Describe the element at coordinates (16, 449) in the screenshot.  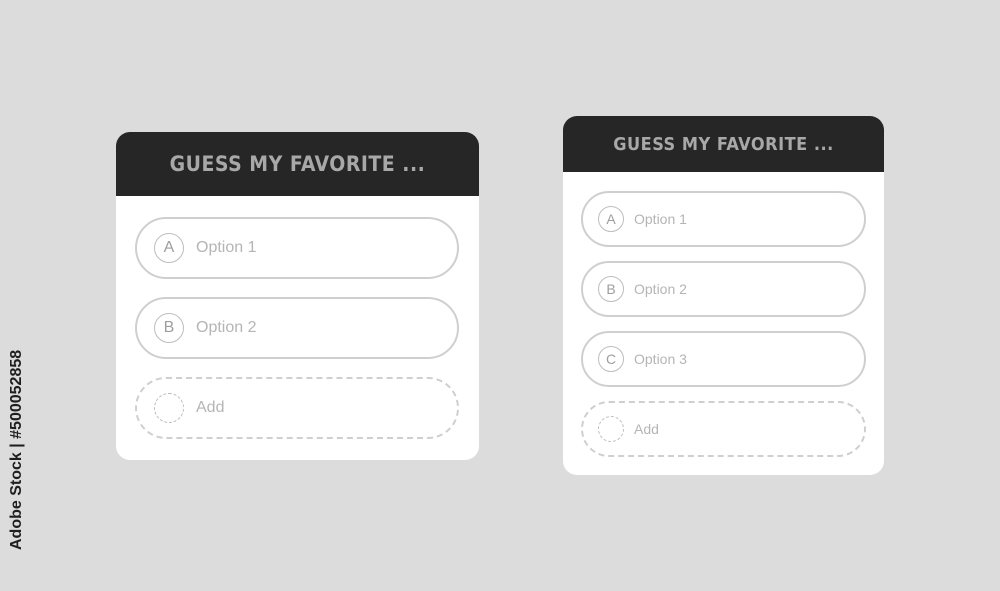
I see `stock-watermark-text: Adobe Stock | #500052858` at that location.